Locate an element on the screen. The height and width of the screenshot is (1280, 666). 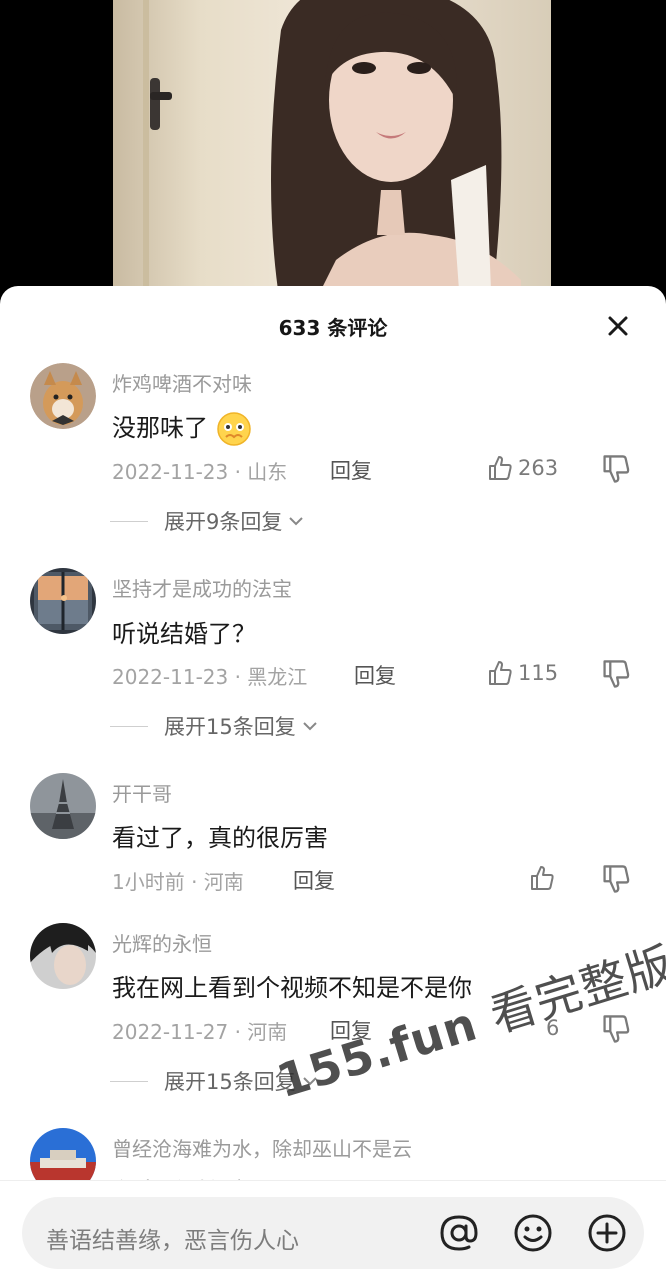
comment-date-location: 2022-11-27 · 河南 is located at coordinates (200, 1032).